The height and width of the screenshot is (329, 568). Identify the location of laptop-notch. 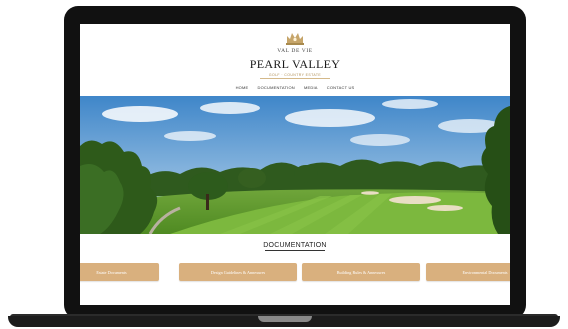
(285, 319).